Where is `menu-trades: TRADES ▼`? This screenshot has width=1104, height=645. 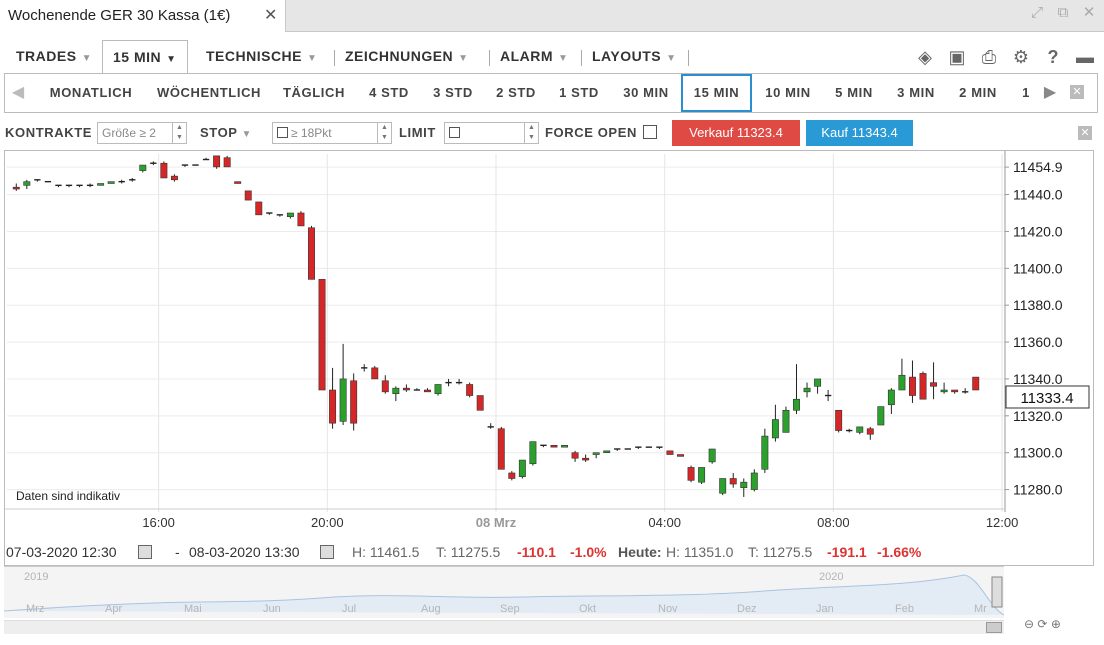
menu-trades: TRADES ▼ is located at coordinates (54, 57).